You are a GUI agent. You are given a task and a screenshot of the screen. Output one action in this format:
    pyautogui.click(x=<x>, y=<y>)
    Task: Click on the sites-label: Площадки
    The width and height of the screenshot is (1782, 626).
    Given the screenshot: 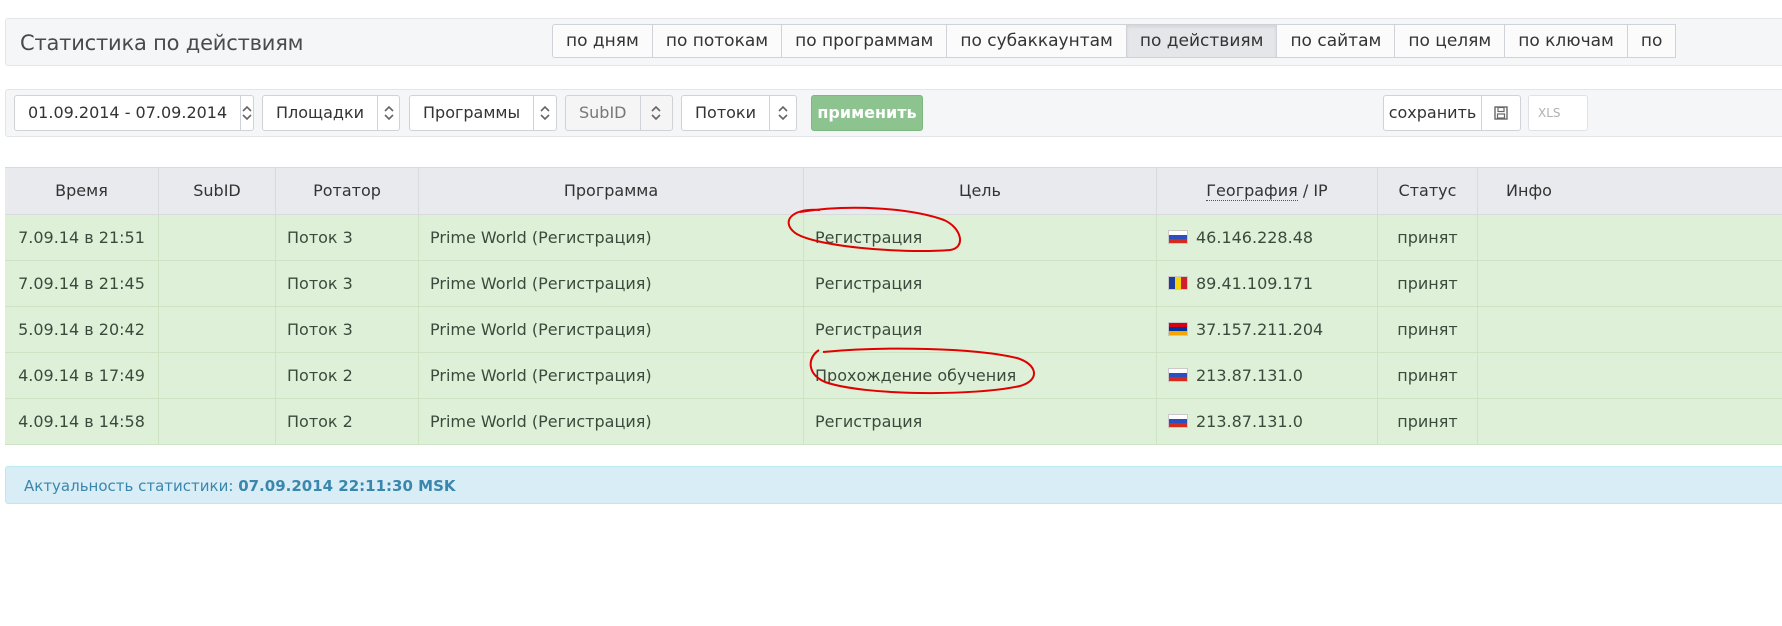 What is the action you would take?
    pyautogui.click(x=320, y=112)
    